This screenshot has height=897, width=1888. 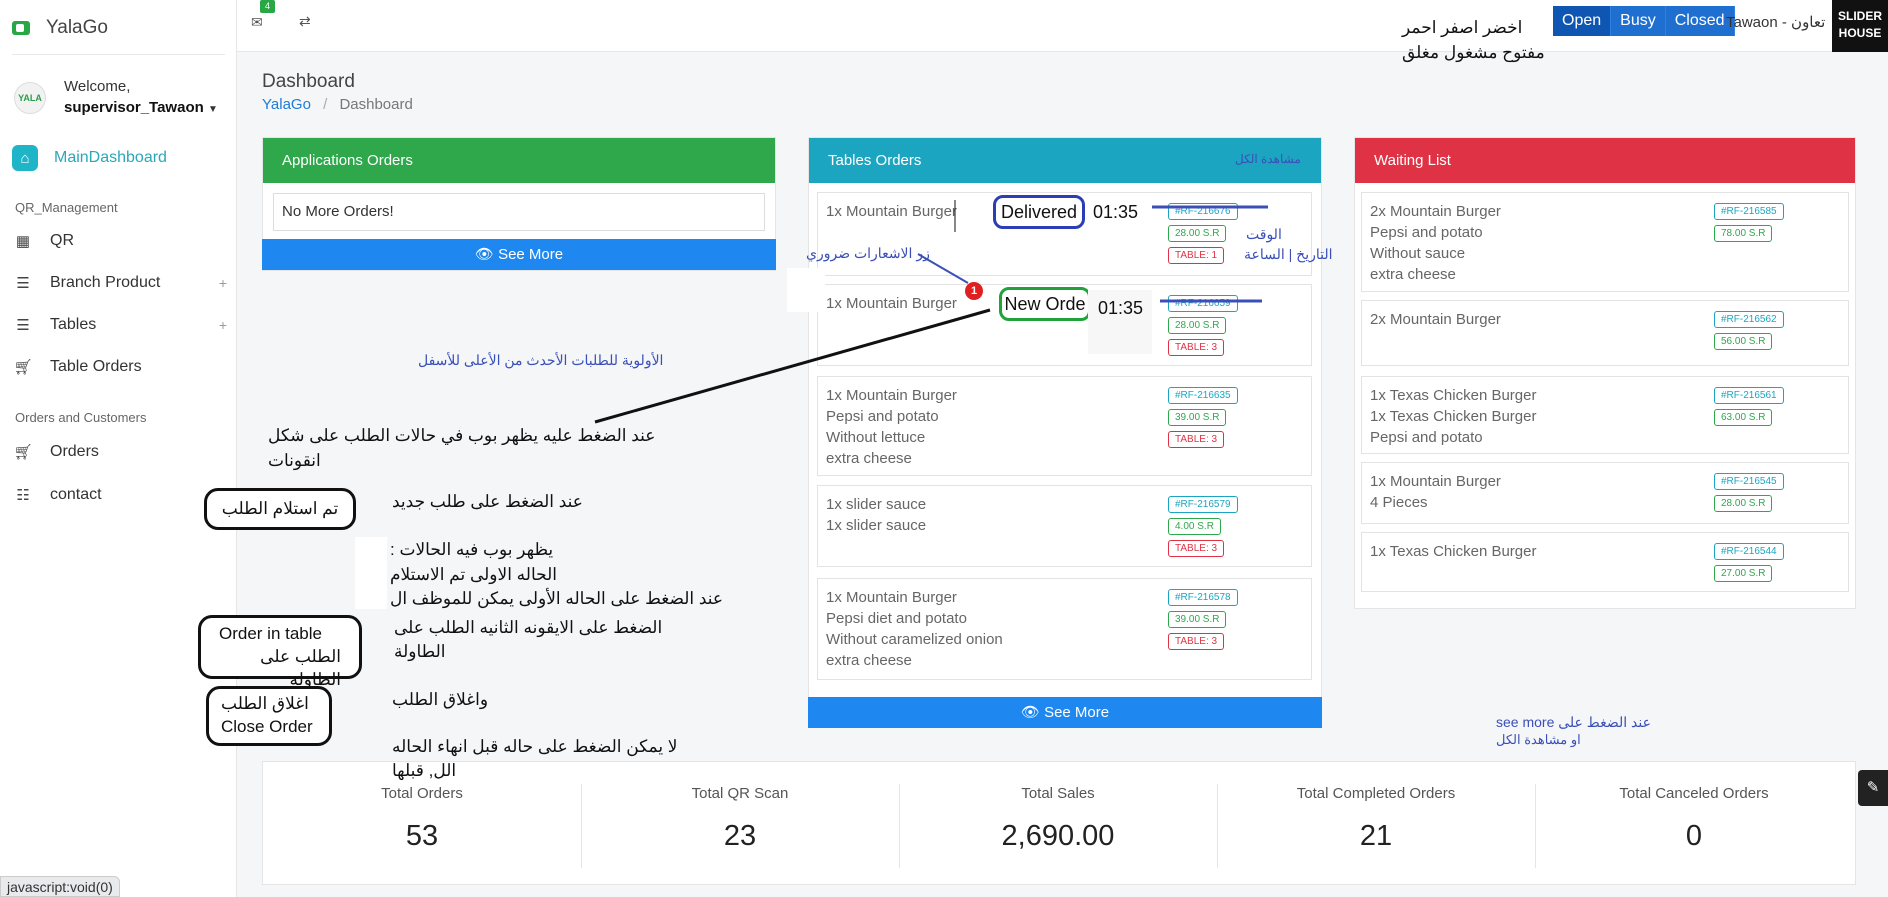 I want to click on notification-note: زر الاشعارات ضروري, so click(x=868, y=253).